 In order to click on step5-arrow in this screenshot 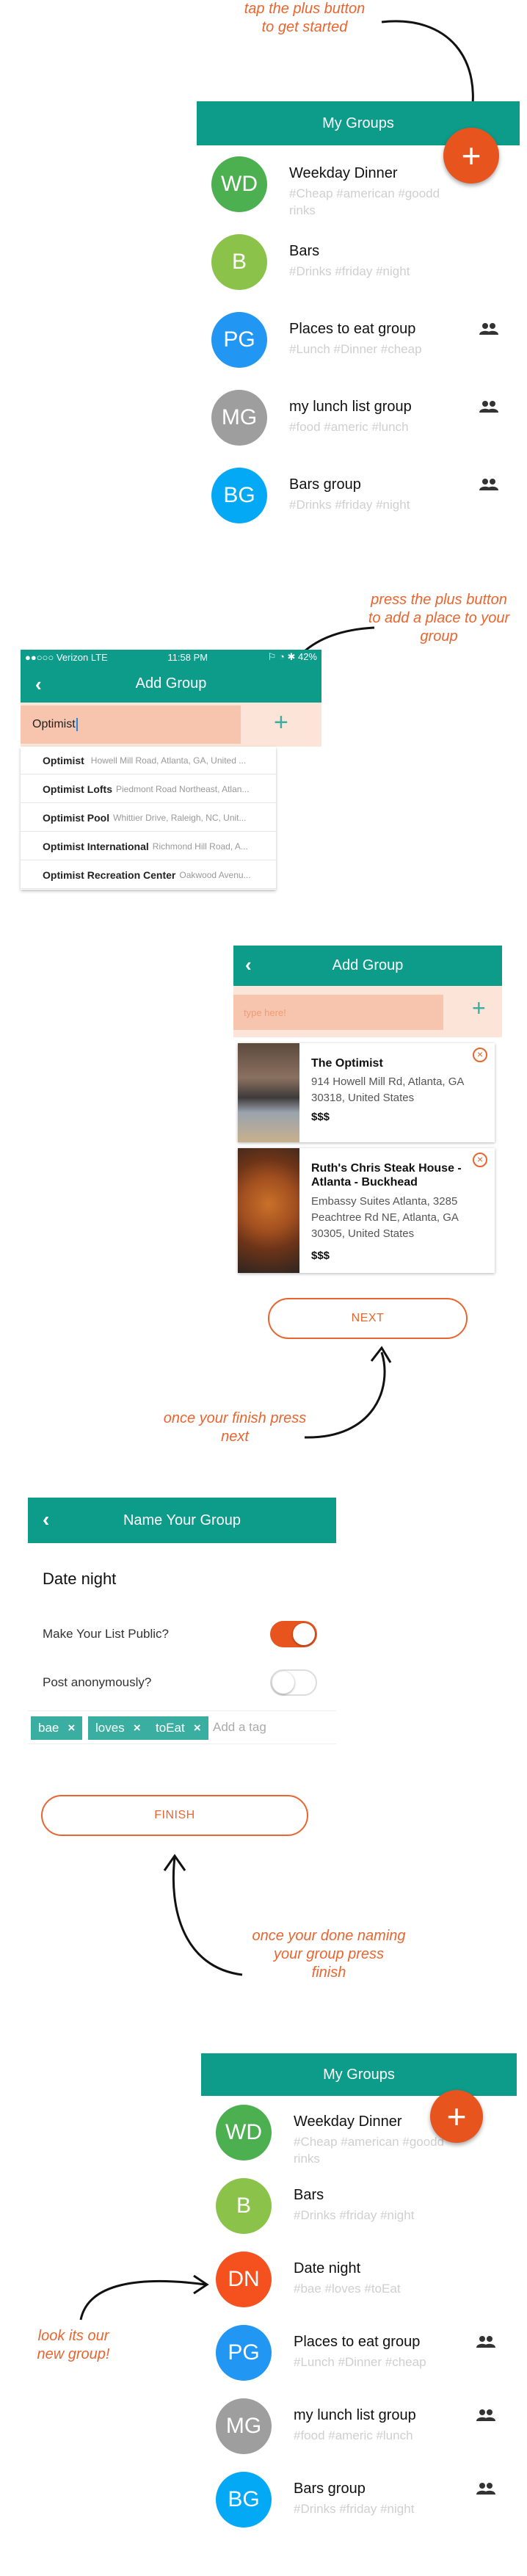, I will do `click(144, 2298)`.